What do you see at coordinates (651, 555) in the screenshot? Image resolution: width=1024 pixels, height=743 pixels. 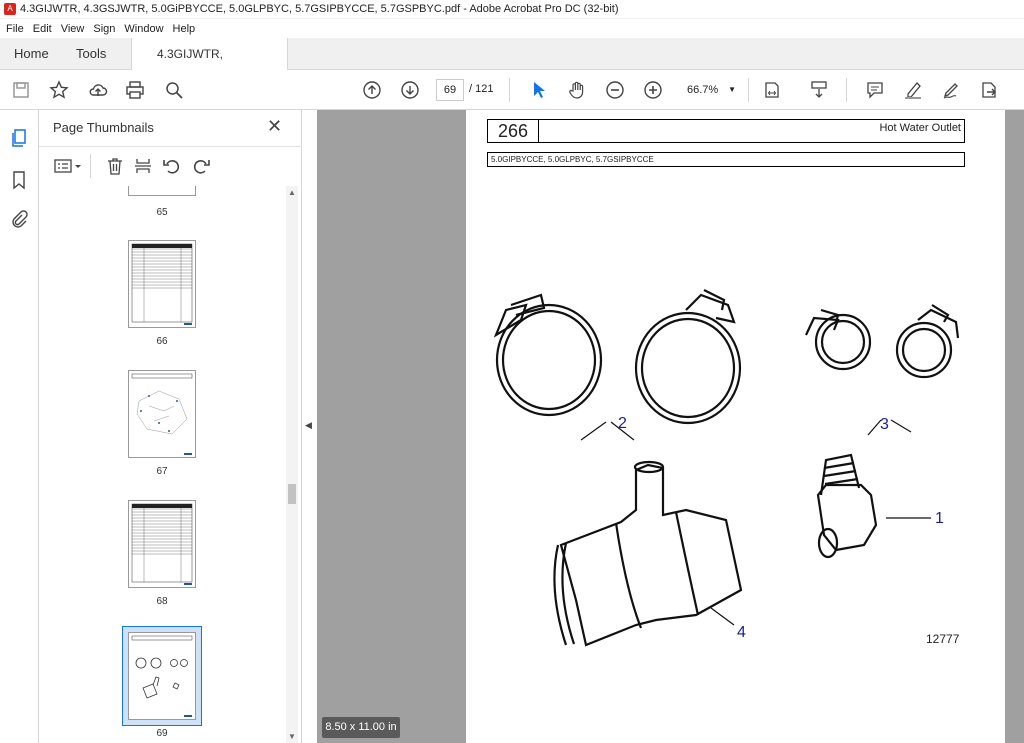 I see `hot-water-outlet-pipe` at bounding box center [651, 555].